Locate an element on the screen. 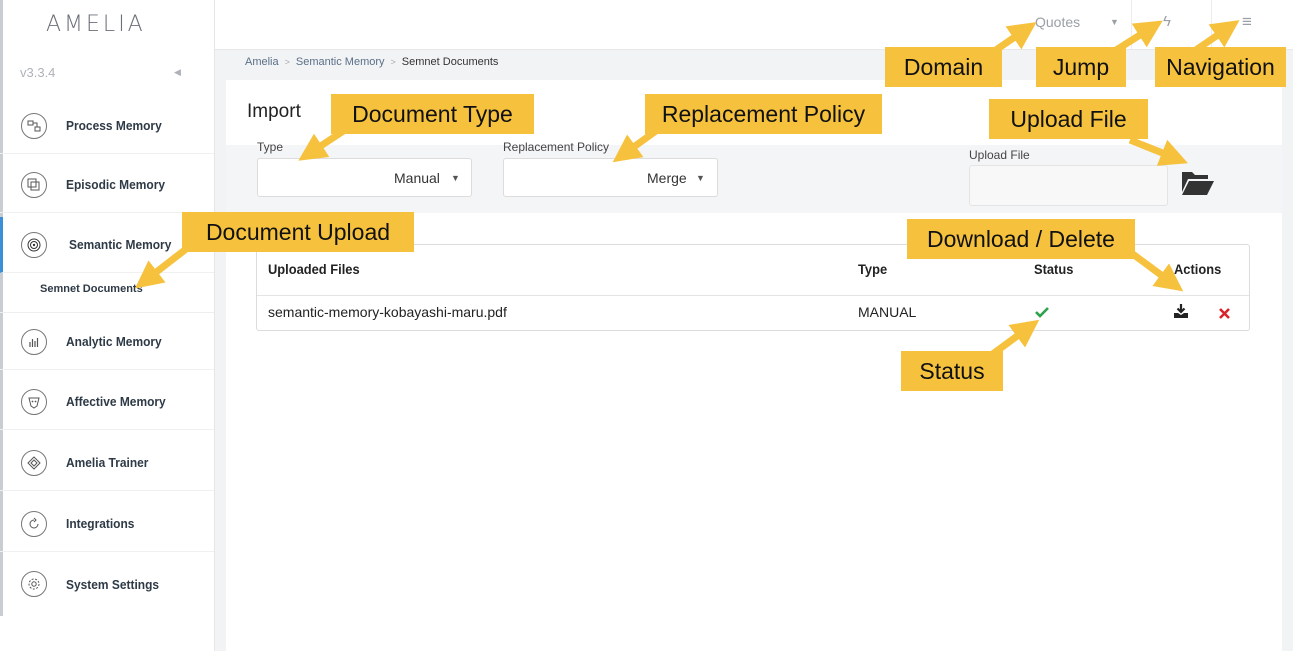  sidebar-item-analytic-memory: Analytic Memory is located at coordinates (107, 342).